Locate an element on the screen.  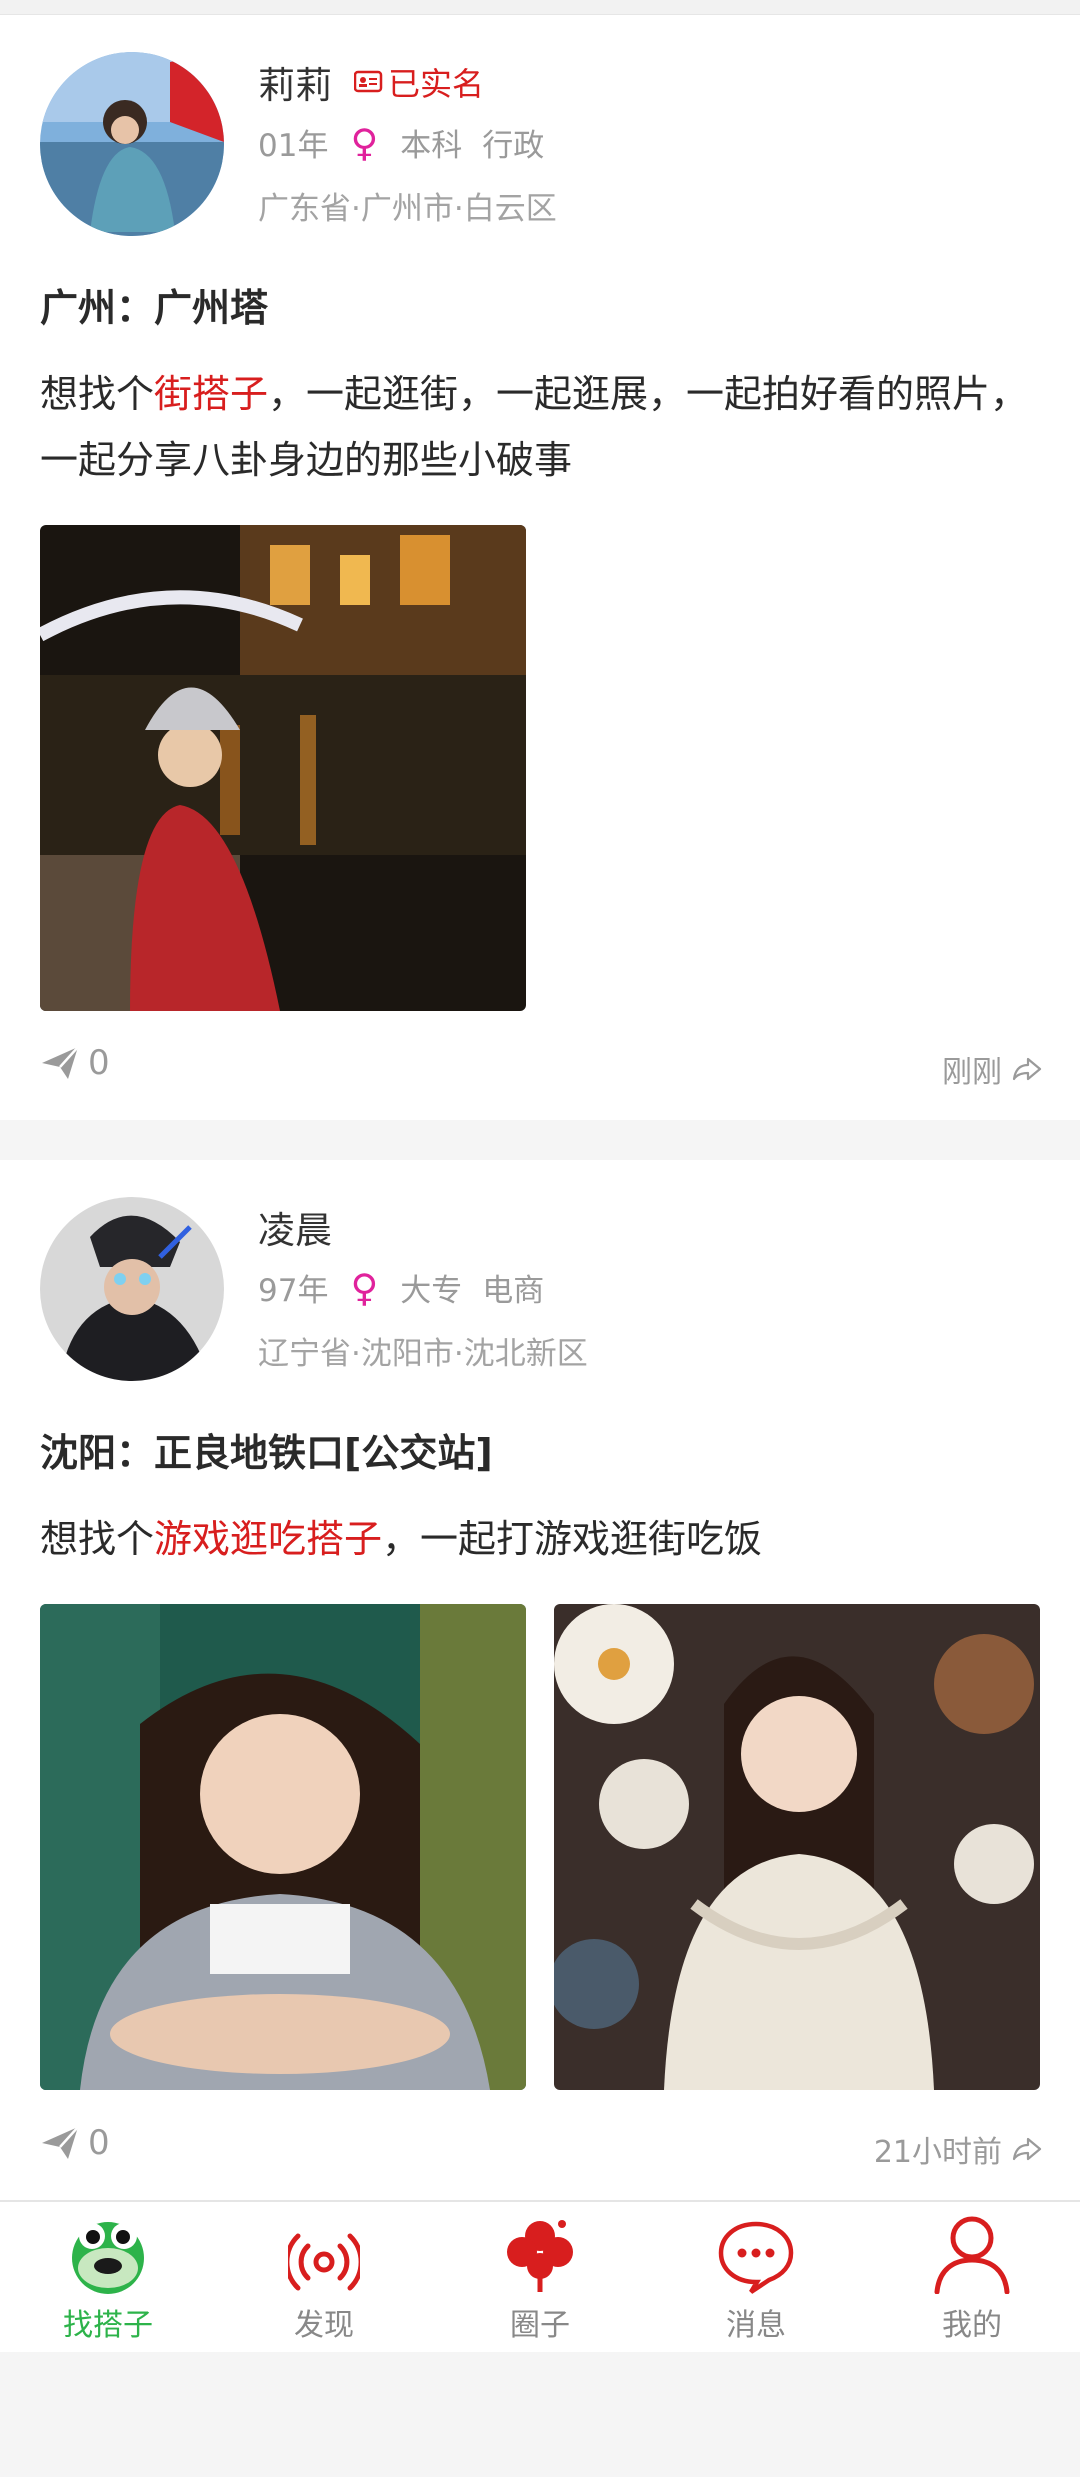
tab-circle: 圈子 is located at coordinates (540, 2278).